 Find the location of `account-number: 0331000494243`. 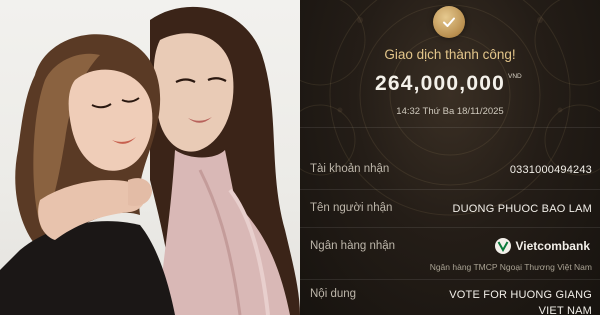

account-number: 0331000494243 is located at coordinates (550, 170).